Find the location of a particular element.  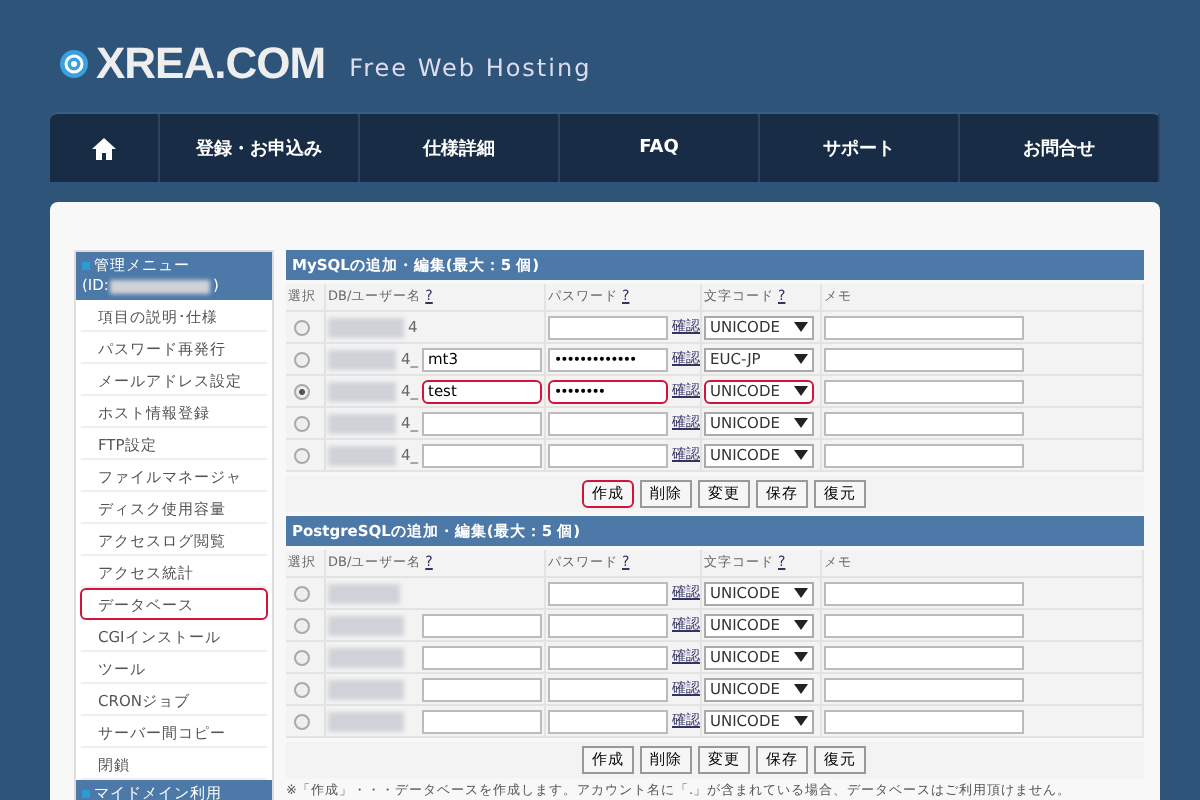

redacted-id is located at coordinates (160, 286).